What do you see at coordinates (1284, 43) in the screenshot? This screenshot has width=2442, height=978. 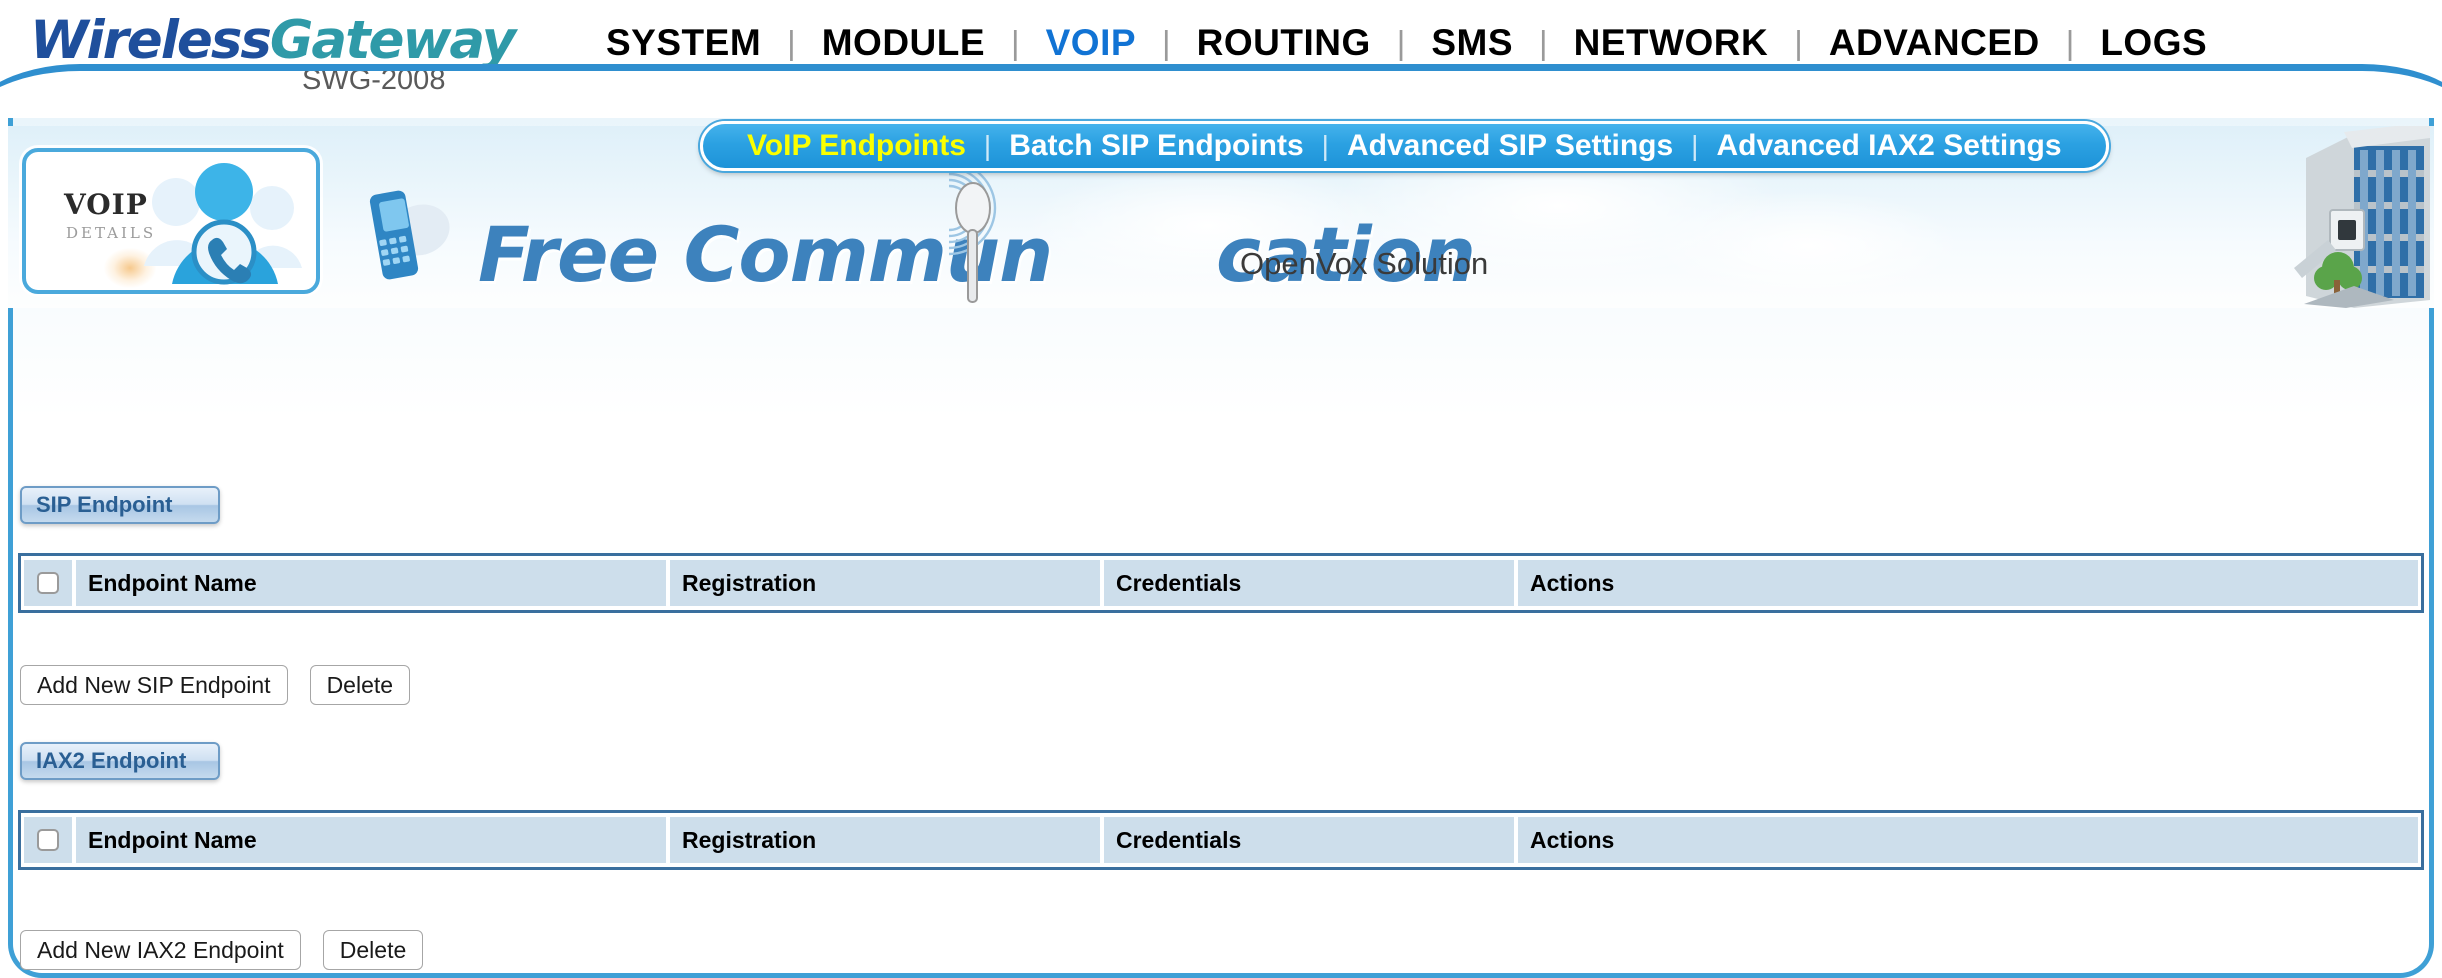 I see `nav-item-routing: ROUTING` at bounding box center [1284, 43].